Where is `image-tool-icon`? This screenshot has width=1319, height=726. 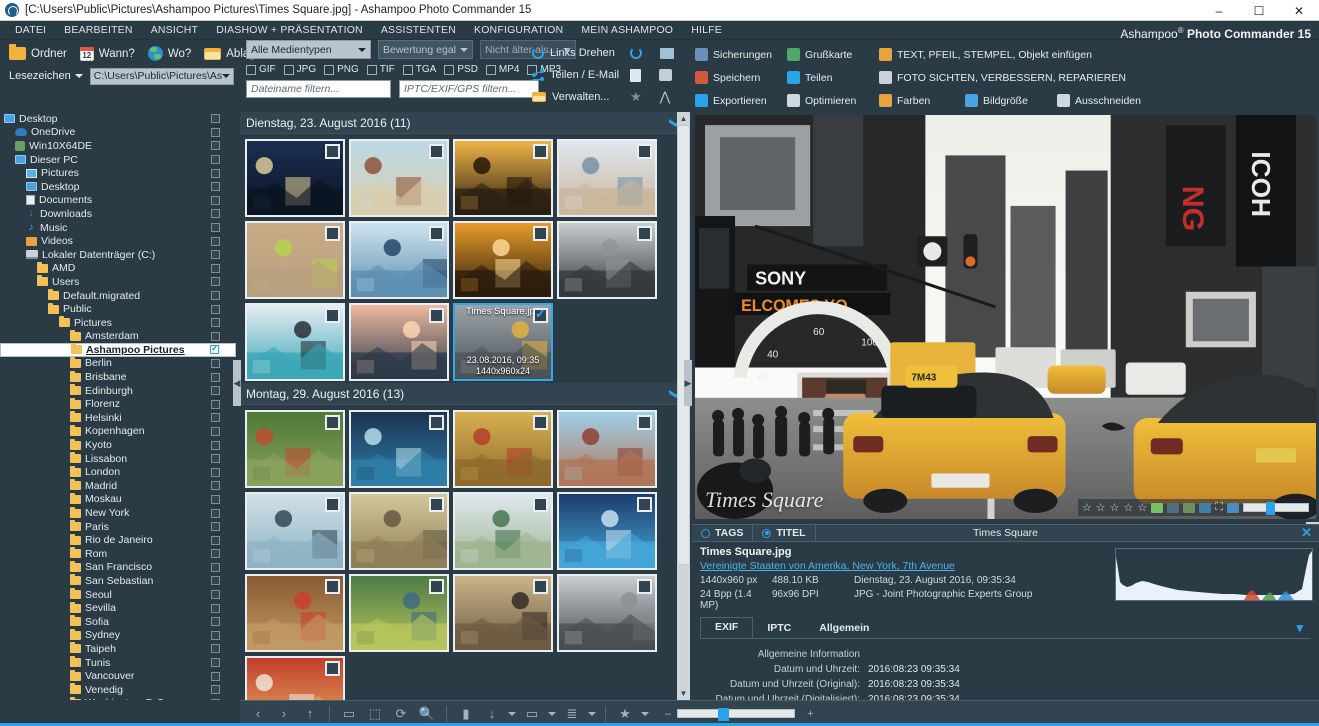 image-tool-icon is located at coordinates (1157, 507).